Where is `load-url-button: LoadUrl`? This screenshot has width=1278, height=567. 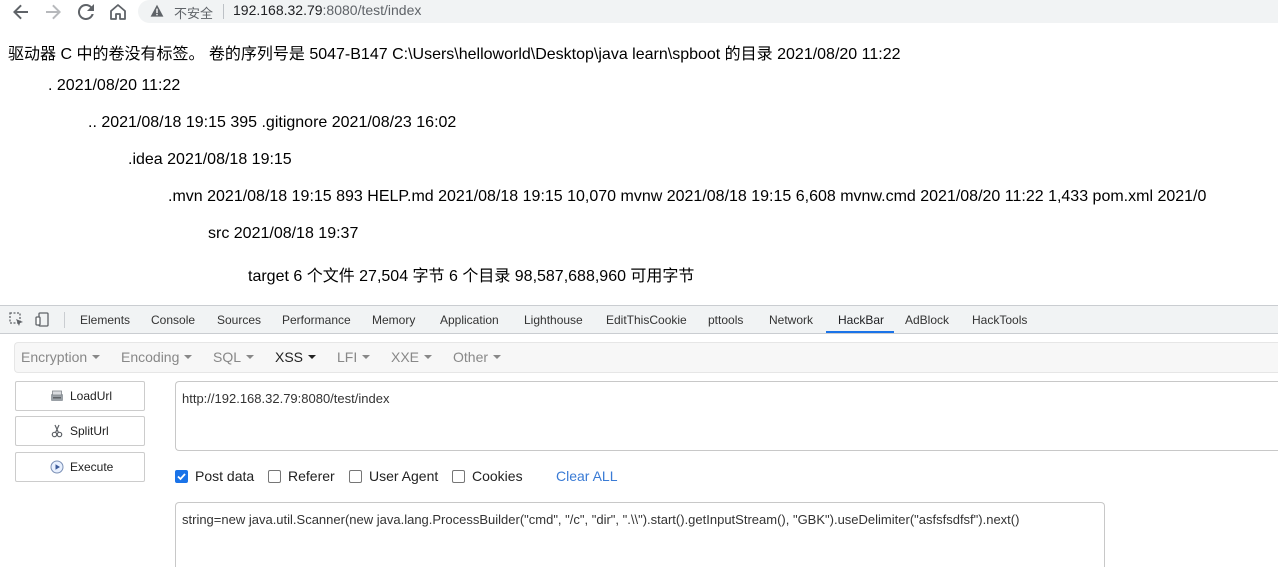 load-url-button: LoadUrl is located at coordinates (80, 396).